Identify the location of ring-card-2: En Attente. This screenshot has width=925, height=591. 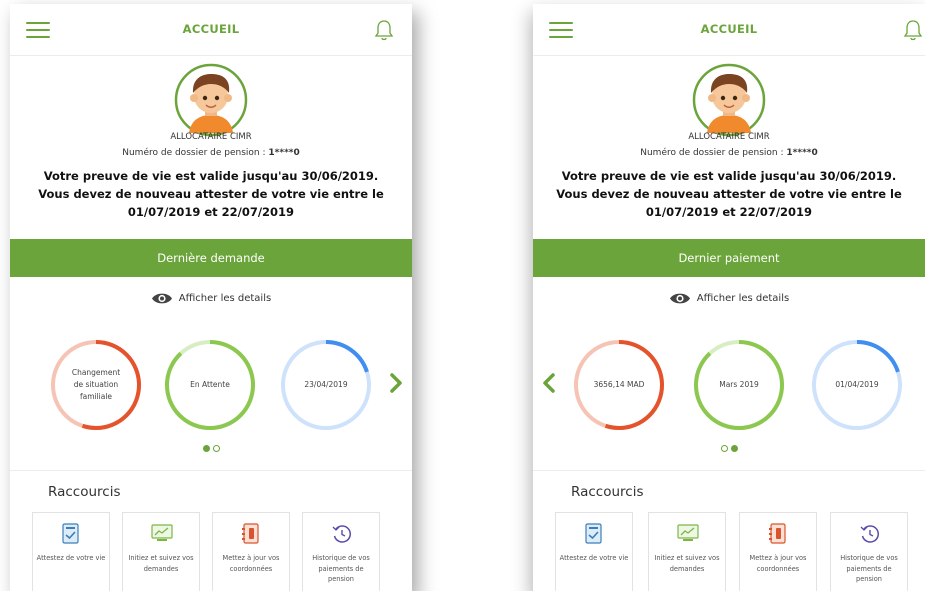
(210, 385).